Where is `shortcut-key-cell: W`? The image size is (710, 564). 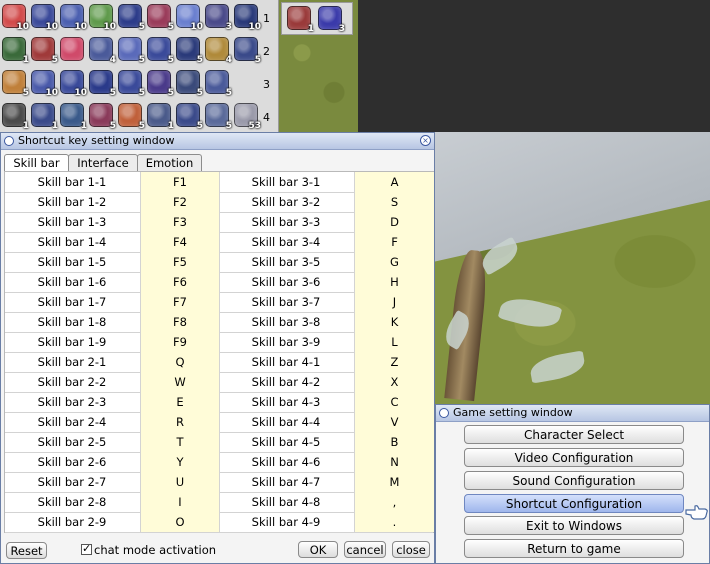
shortcut-key-cell: W is located at coordinates (180, 382).